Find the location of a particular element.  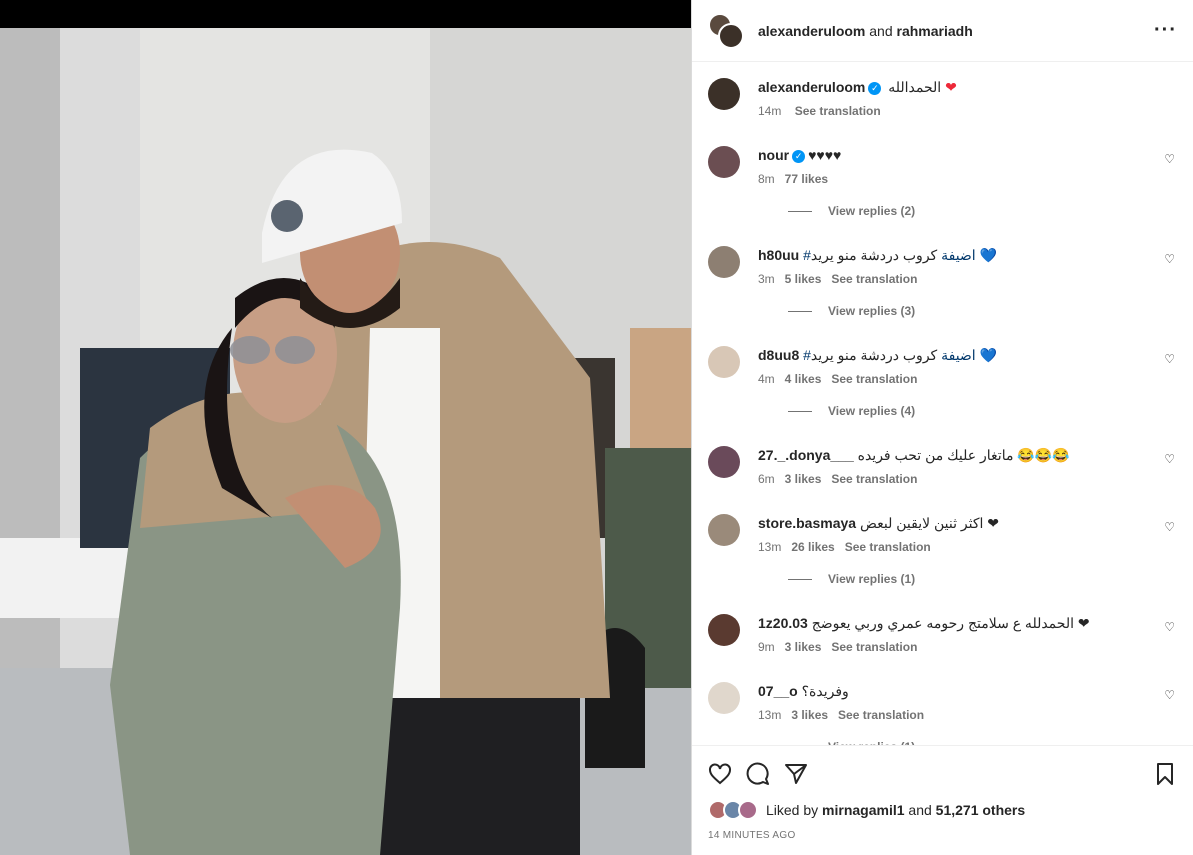

comment-text: 07__o وفريدة؟ is located at coordinates (970, 691).